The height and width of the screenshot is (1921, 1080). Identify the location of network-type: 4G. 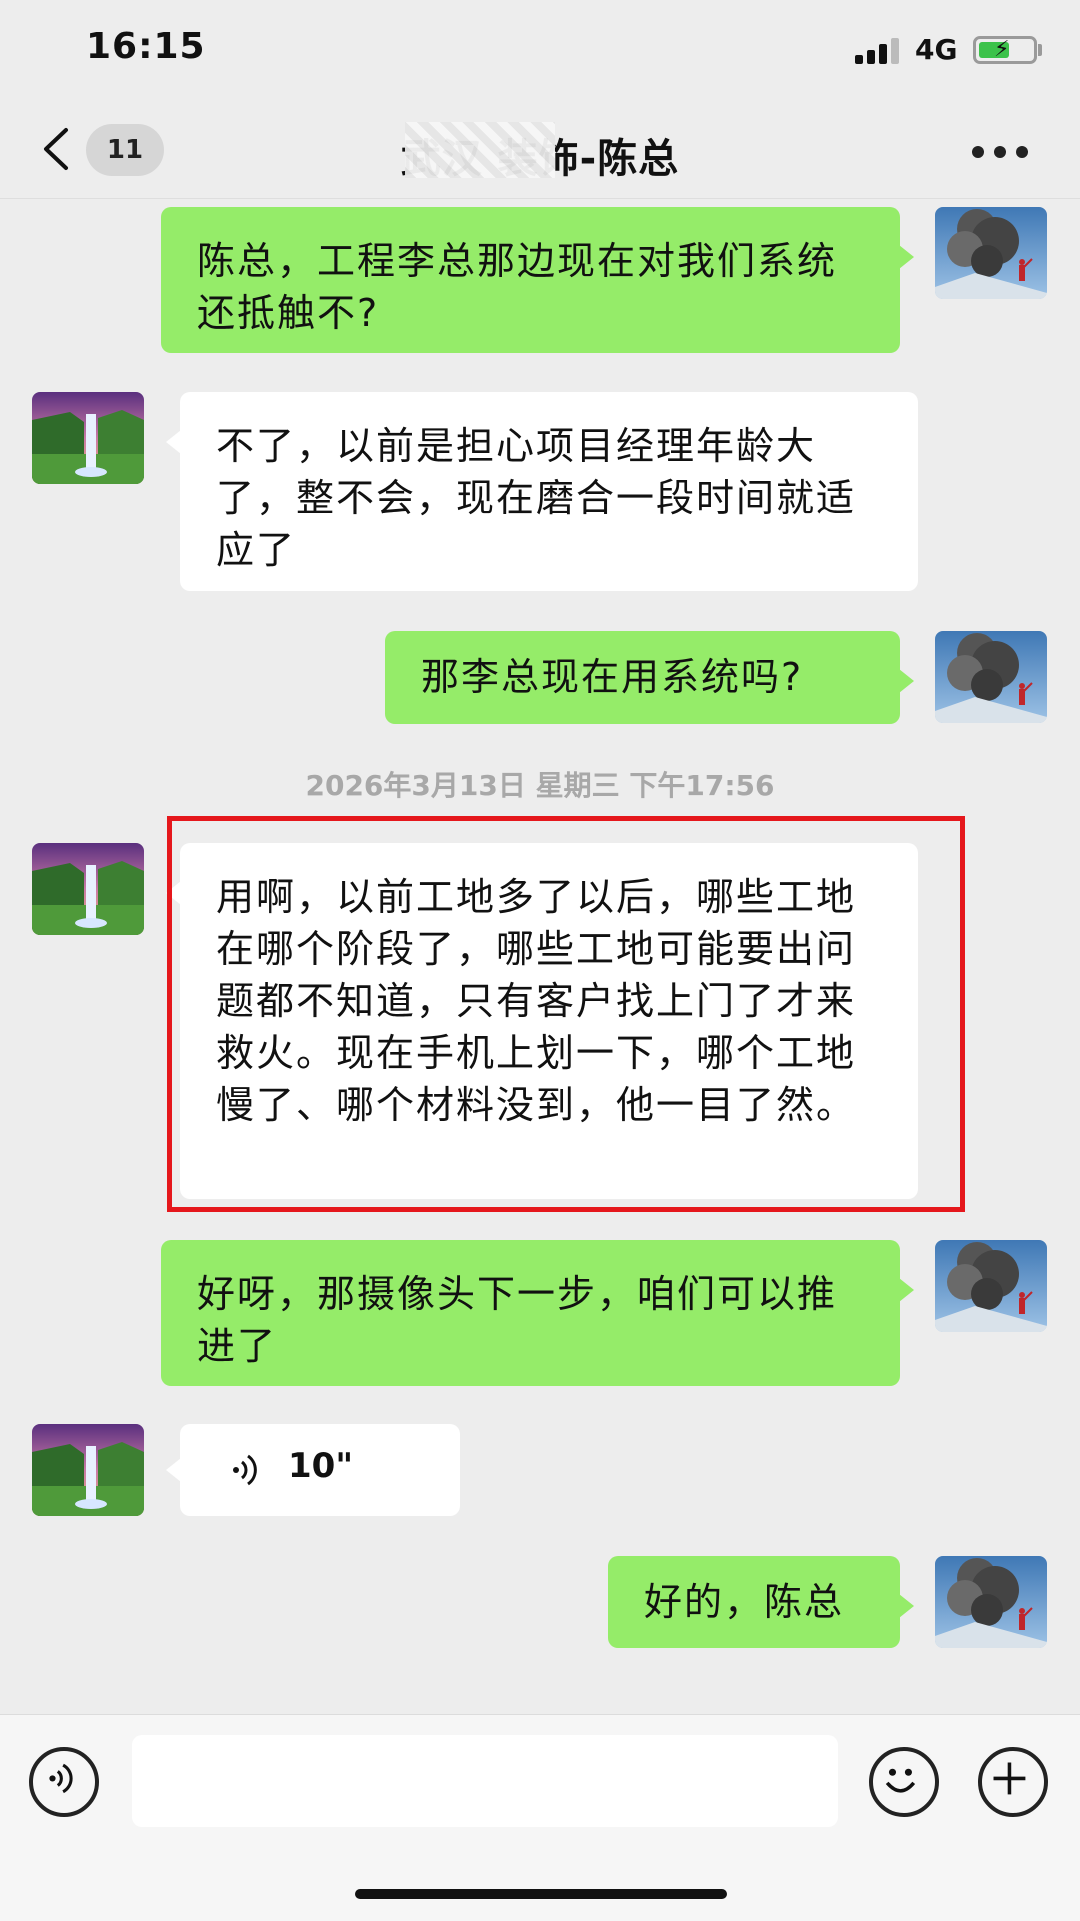
(936, 49).